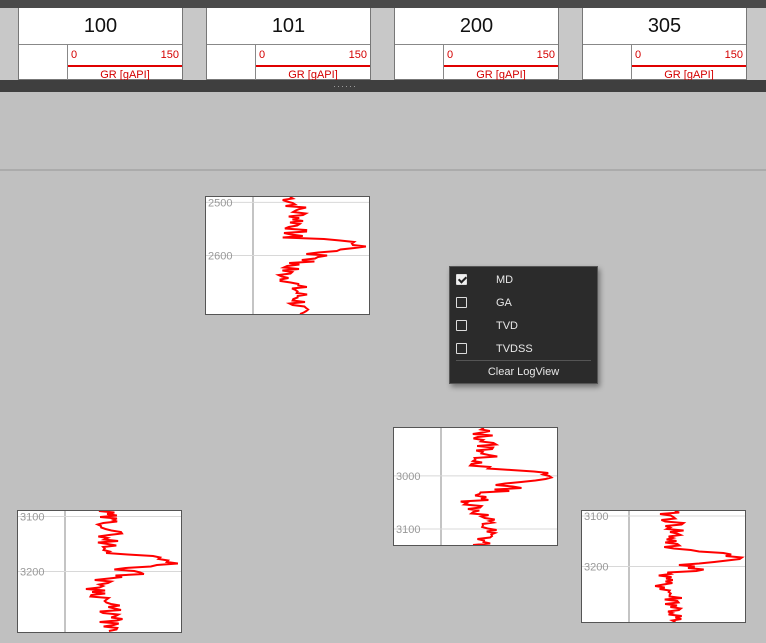  I want to click on section-divider, so click(383, 170).